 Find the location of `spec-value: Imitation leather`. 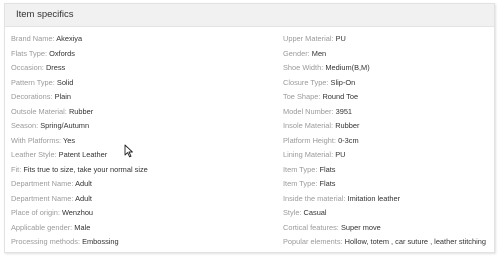

spec-value: Imitation leather is located at coordinates (374, 198).